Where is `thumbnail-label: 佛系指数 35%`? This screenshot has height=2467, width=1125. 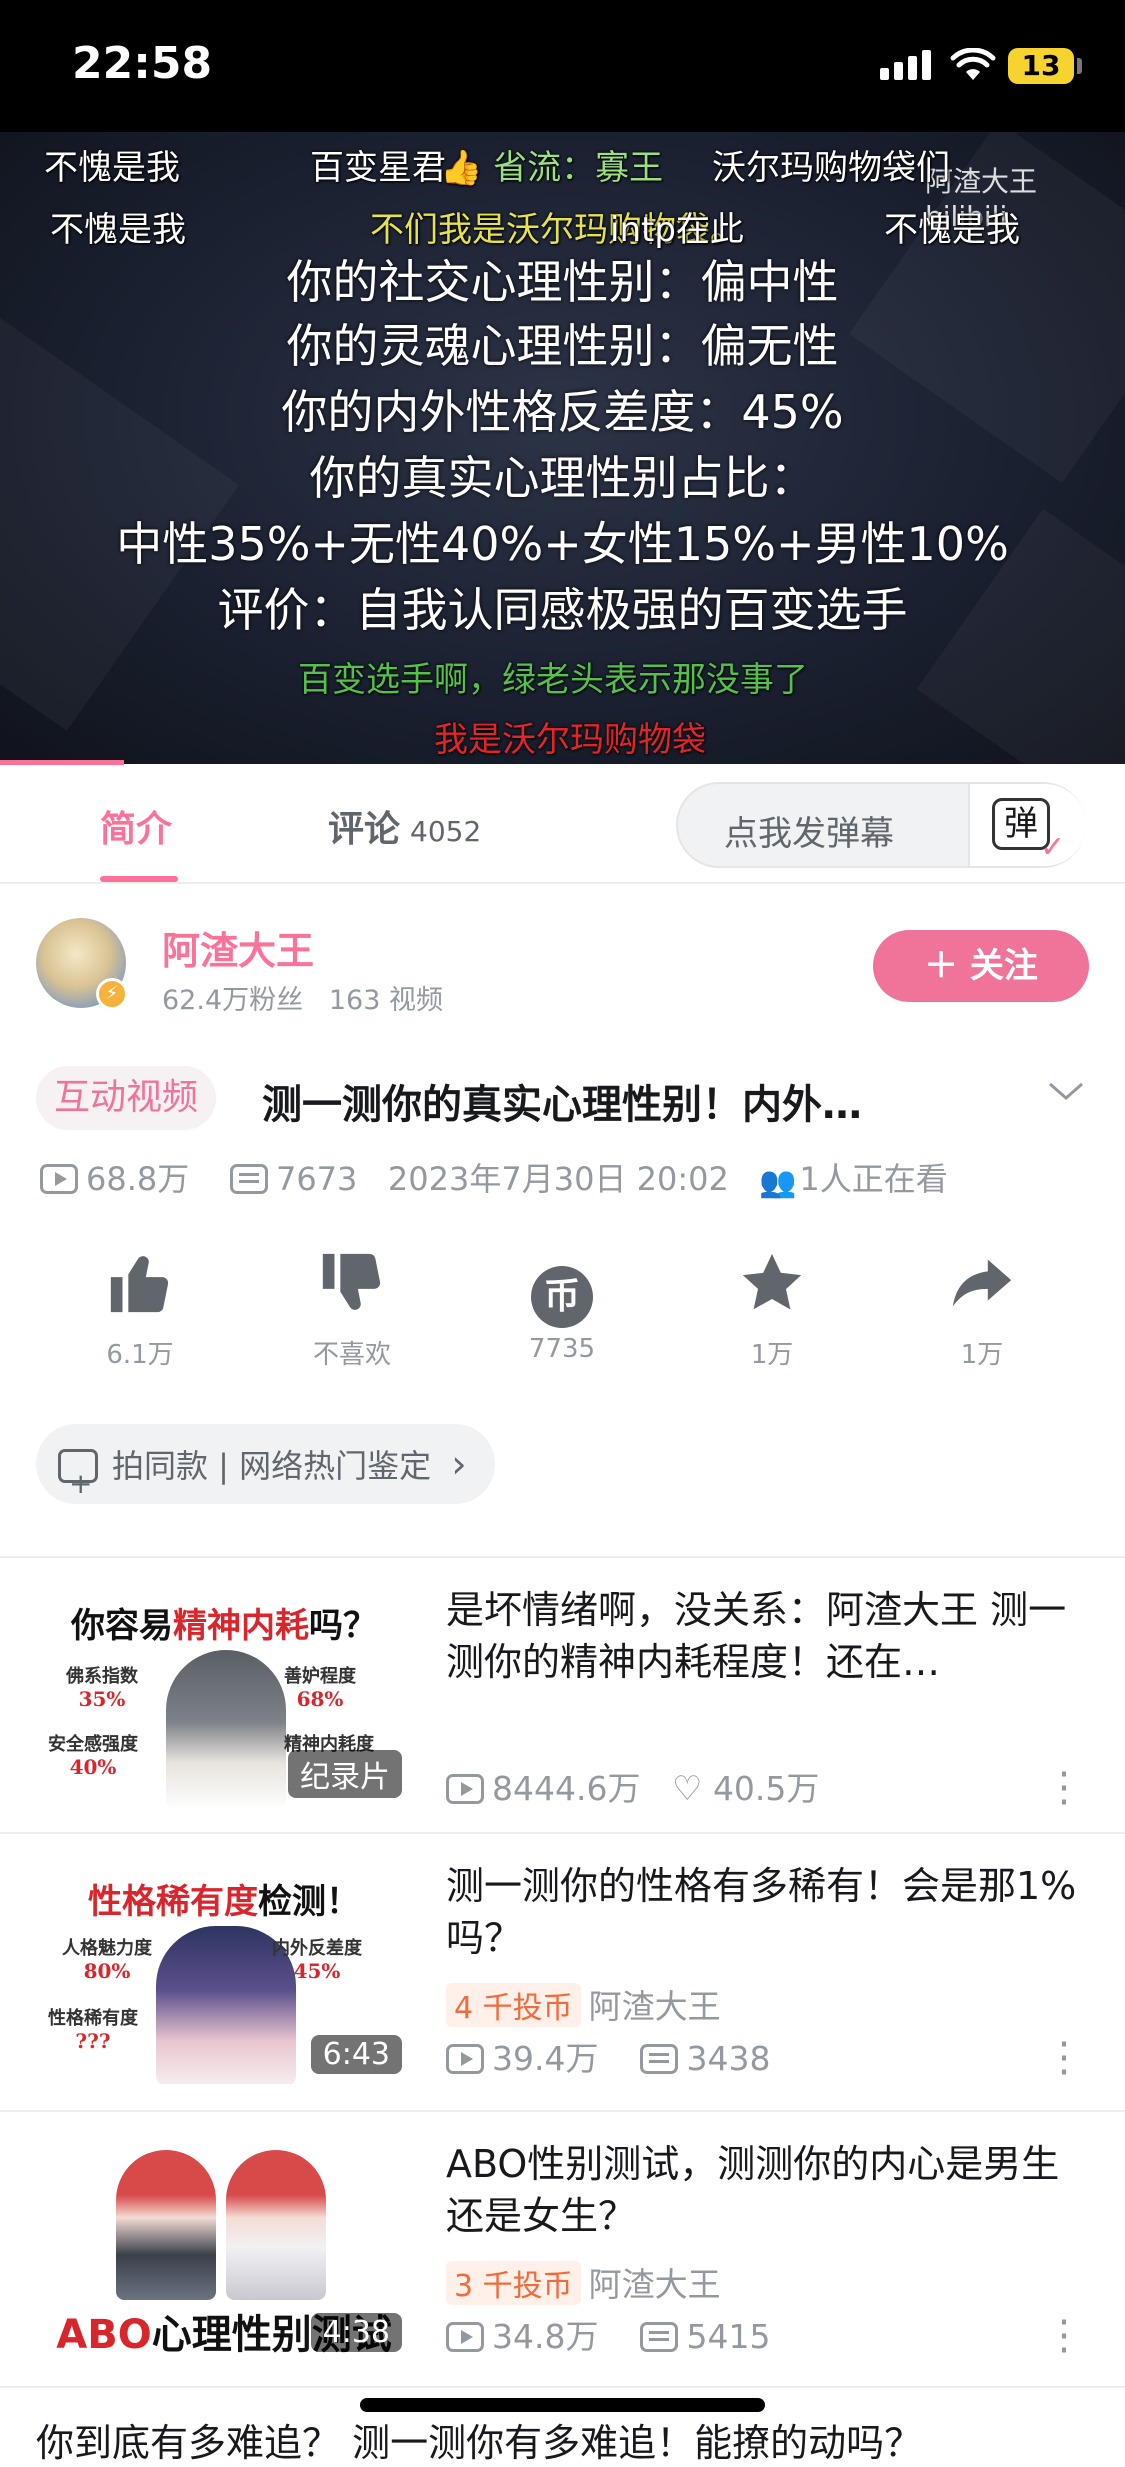 thumbnail-label: 佛系指数 35% is located at coordinates (102, 1688).